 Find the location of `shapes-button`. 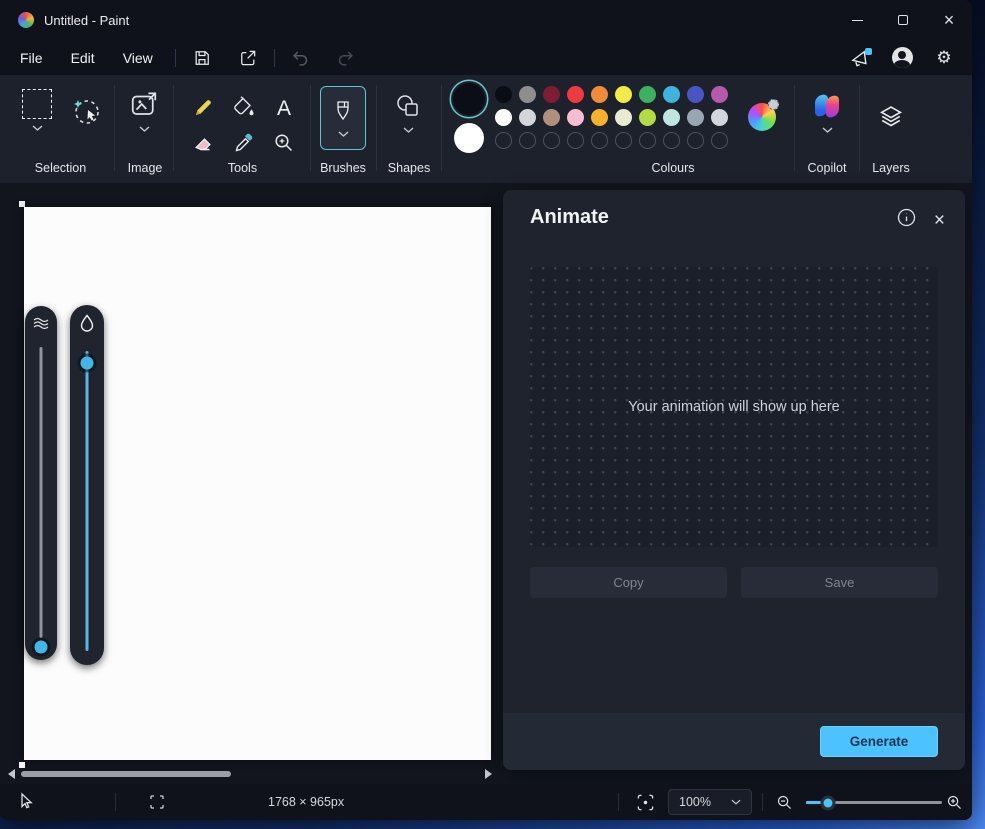

shapes-button is located at coordinates (408, 113).